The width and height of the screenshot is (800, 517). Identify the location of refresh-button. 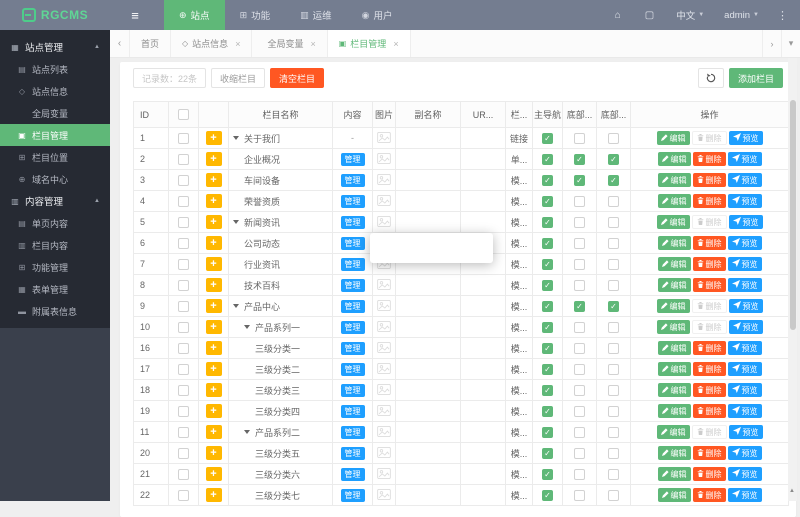
(710, 78).